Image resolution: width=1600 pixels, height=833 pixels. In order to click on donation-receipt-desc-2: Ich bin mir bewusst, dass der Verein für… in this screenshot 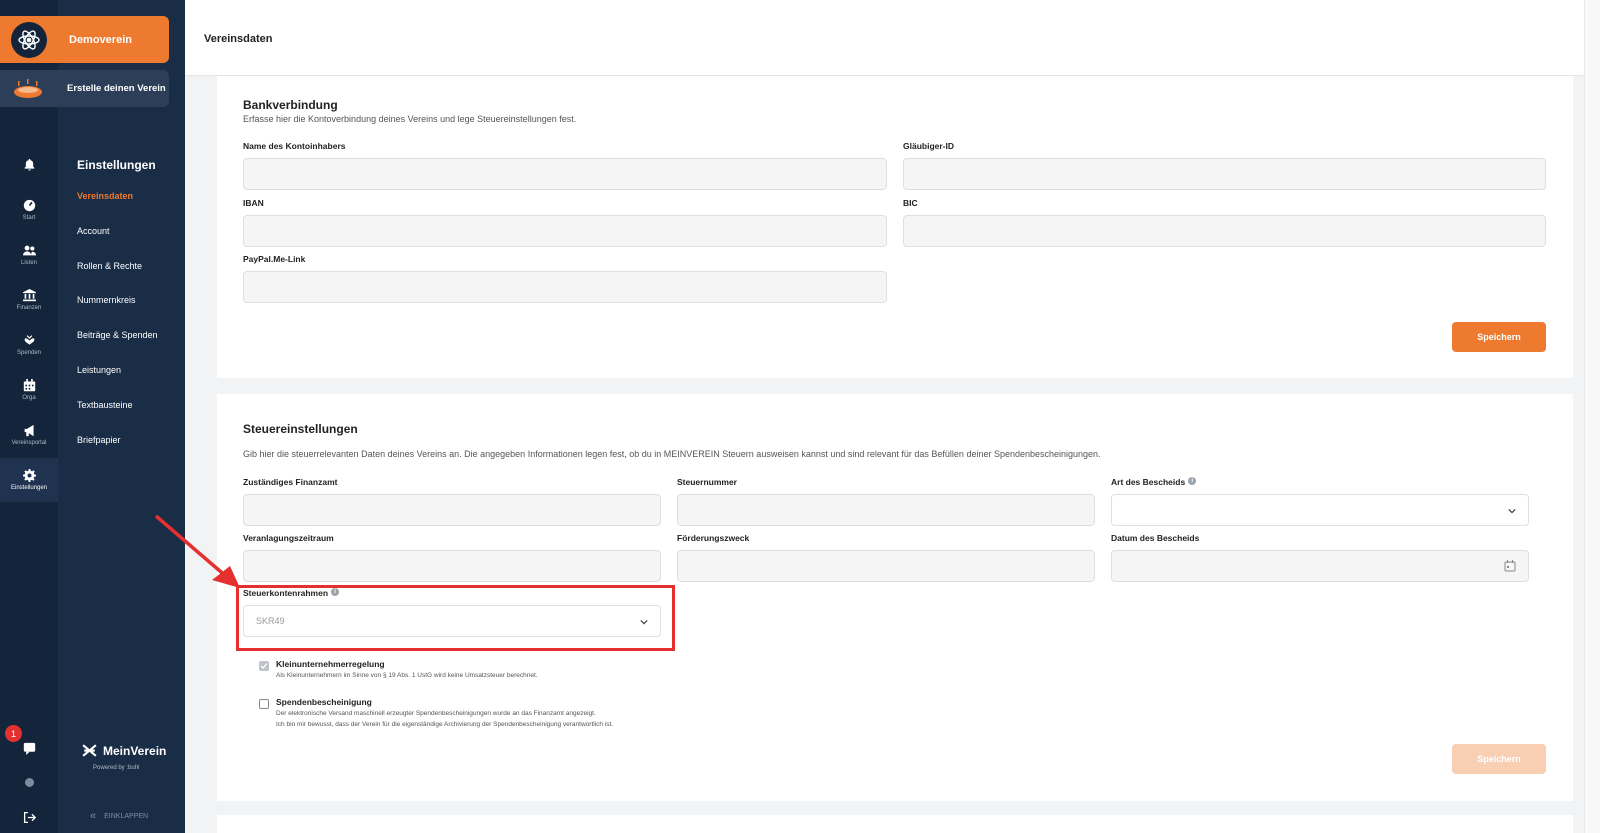, I will do `click(445, 724)`.